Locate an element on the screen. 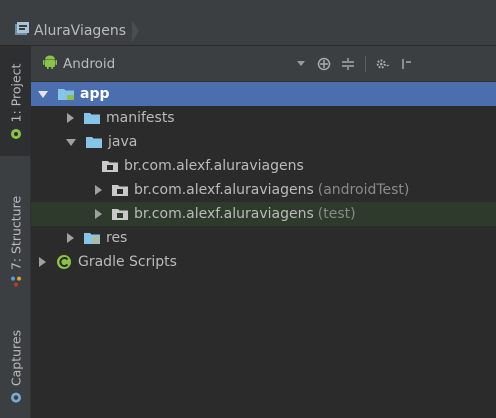 This screenshot has height=418, width=496. settings-icon is located at coordinates (383, 64).